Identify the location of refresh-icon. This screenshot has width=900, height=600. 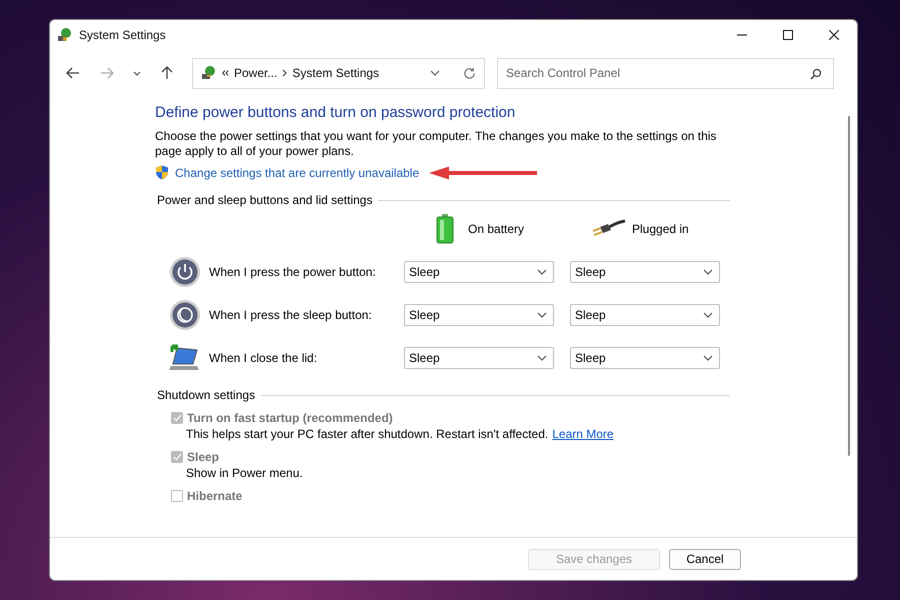
(469, 73).